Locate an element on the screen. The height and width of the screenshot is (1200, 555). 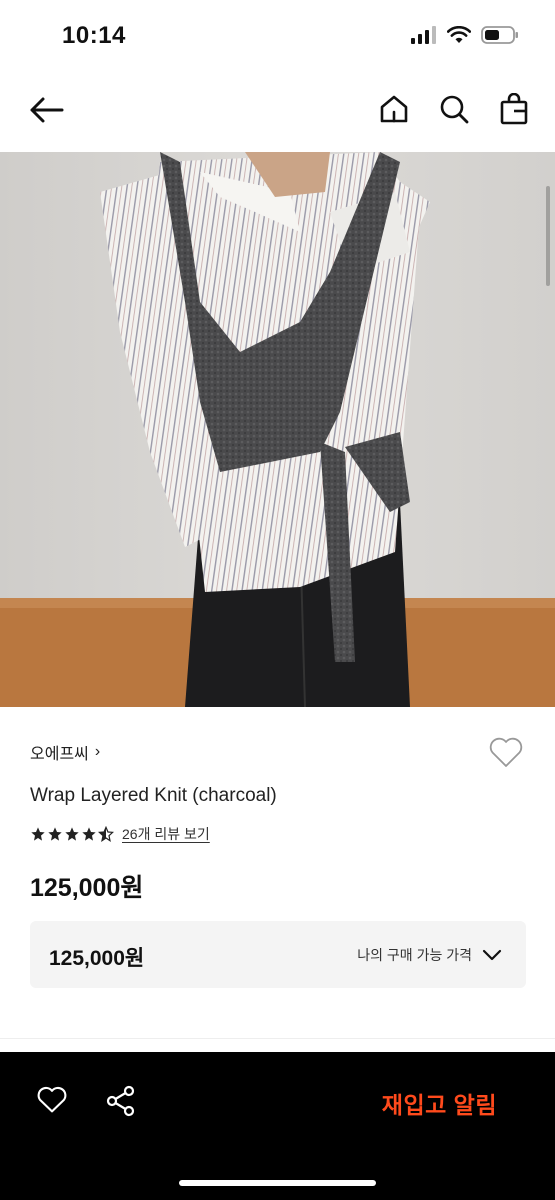
my-price-dropdown: 125,000원 나의 구매 가능 가격 is located at coordinates (278, 954).